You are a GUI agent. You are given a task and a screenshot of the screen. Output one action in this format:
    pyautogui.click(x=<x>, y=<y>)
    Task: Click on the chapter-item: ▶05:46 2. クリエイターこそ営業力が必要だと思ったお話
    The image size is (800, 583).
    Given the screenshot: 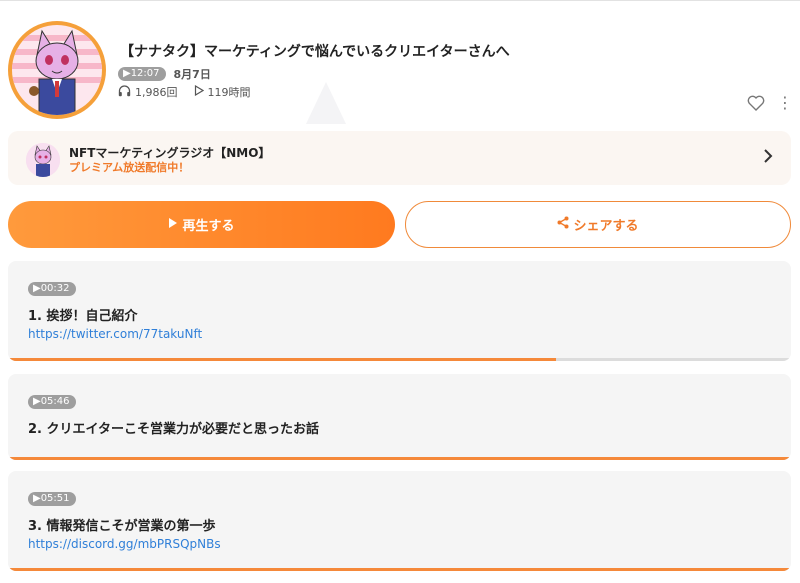 What is the action you would take?
    pyautogui.click(x=399, y=417)
    